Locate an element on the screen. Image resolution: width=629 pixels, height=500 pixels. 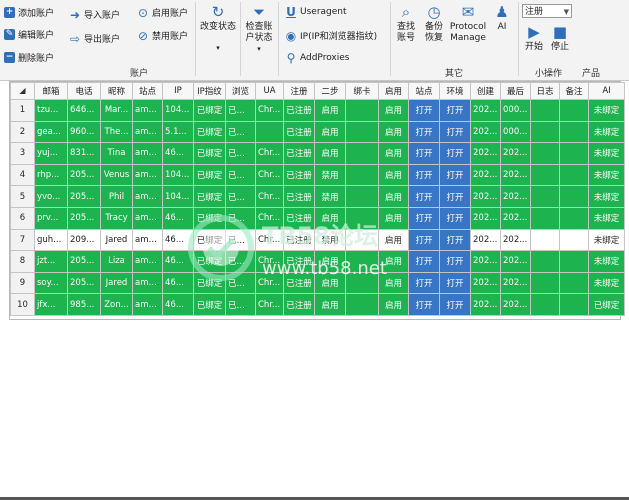
enable-account-button: ⊙ 启用账户 is located at coordinates (162, 12).